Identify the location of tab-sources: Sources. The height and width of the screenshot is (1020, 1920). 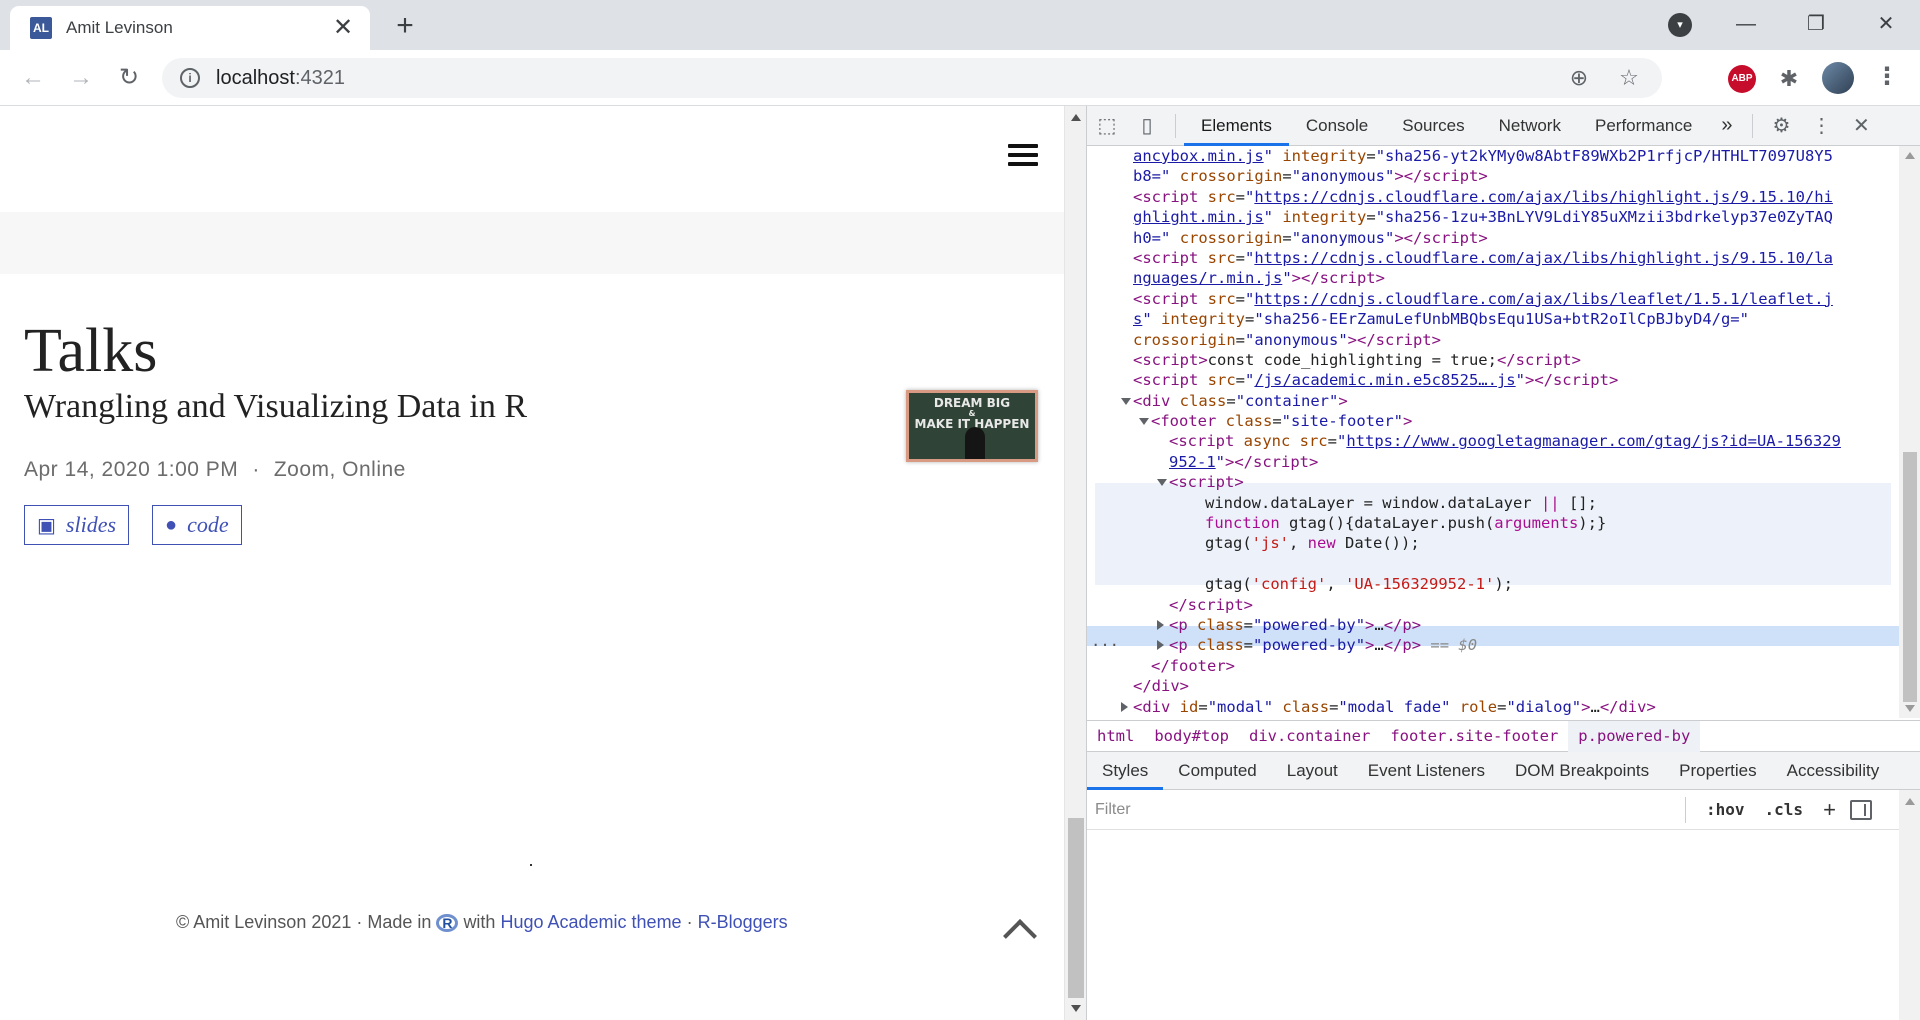
(1433, 126).